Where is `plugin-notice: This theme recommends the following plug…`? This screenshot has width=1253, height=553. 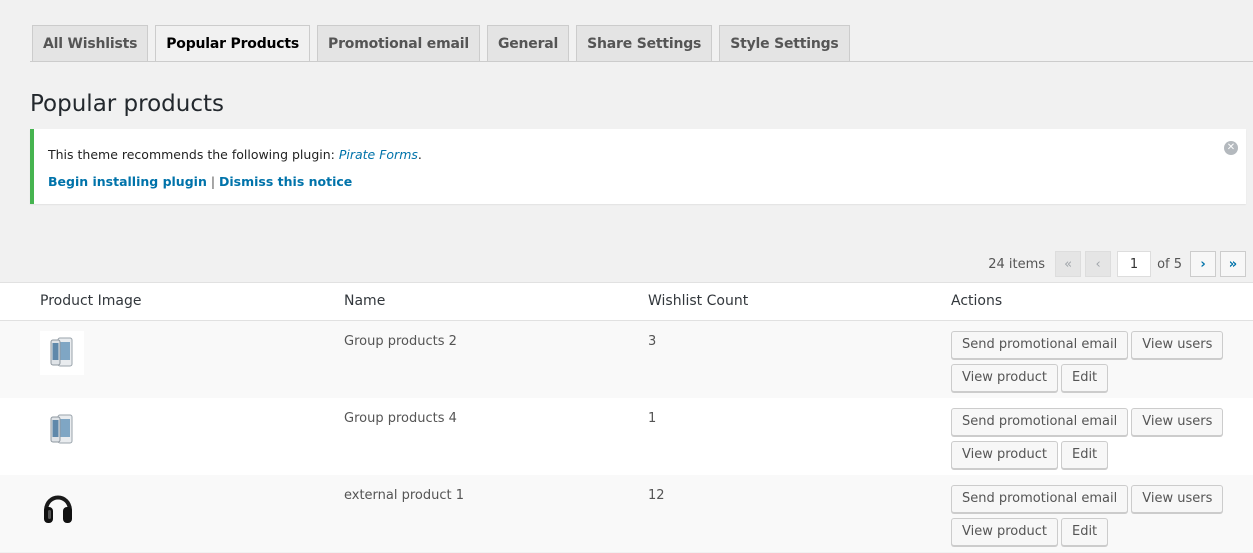
plugin-notice: This theme recommends the following plug… is located at coordinates (638, 166).